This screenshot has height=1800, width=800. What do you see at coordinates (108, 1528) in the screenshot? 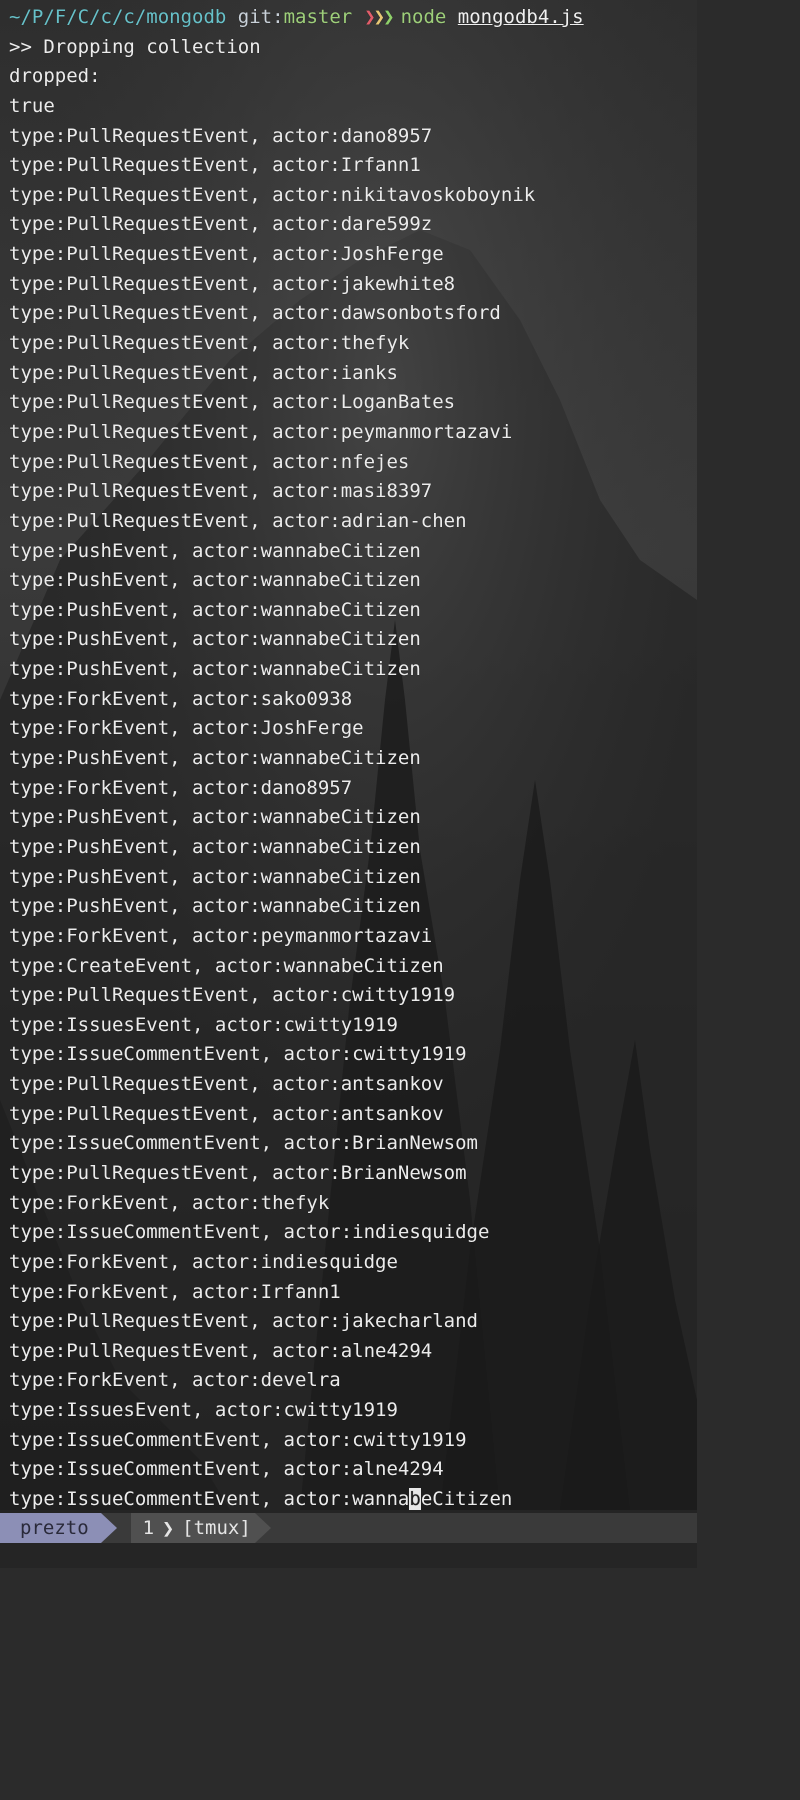
I see `session-powerline-arrow-icon` at bounding box center [108, 1528].